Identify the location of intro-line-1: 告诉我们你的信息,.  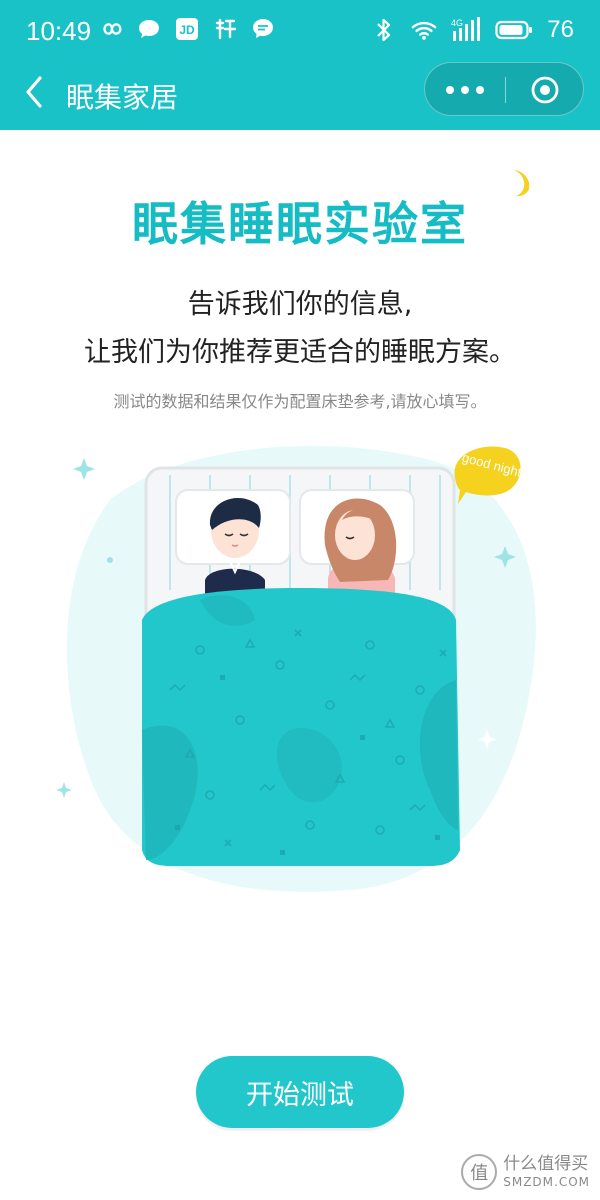
(300, 304).